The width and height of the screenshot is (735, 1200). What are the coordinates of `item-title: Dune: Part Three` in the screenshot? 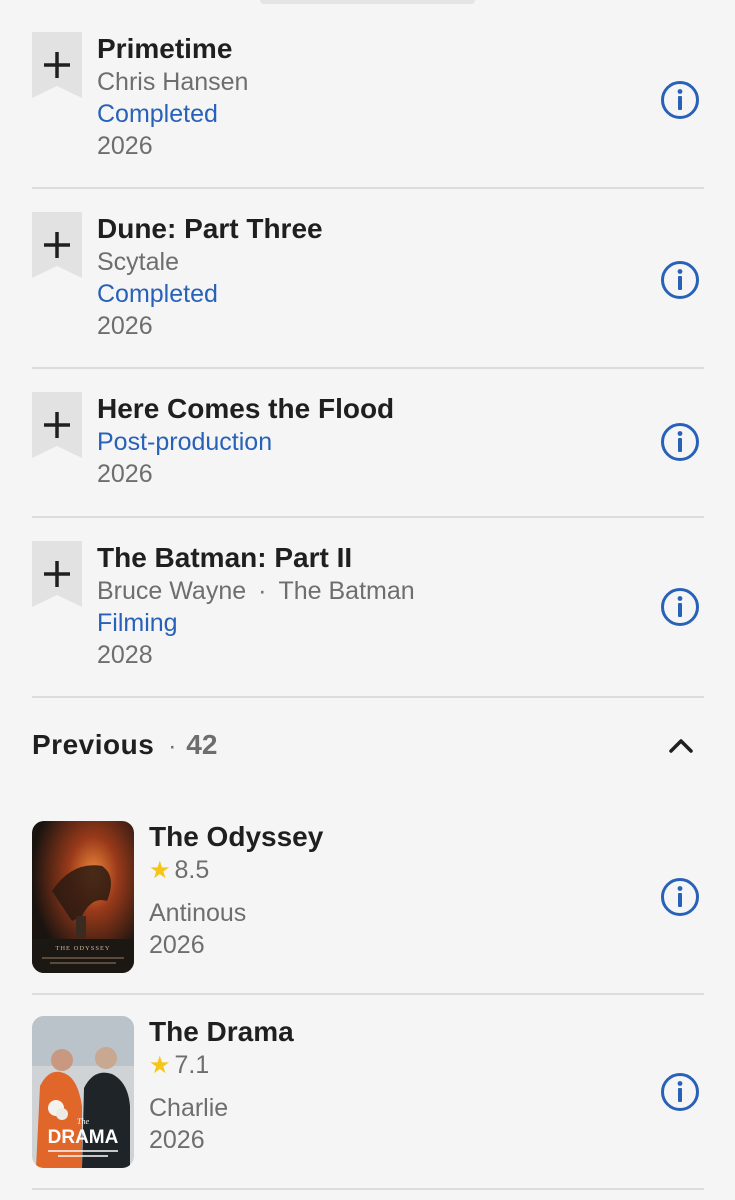 It's located at (365, 229).